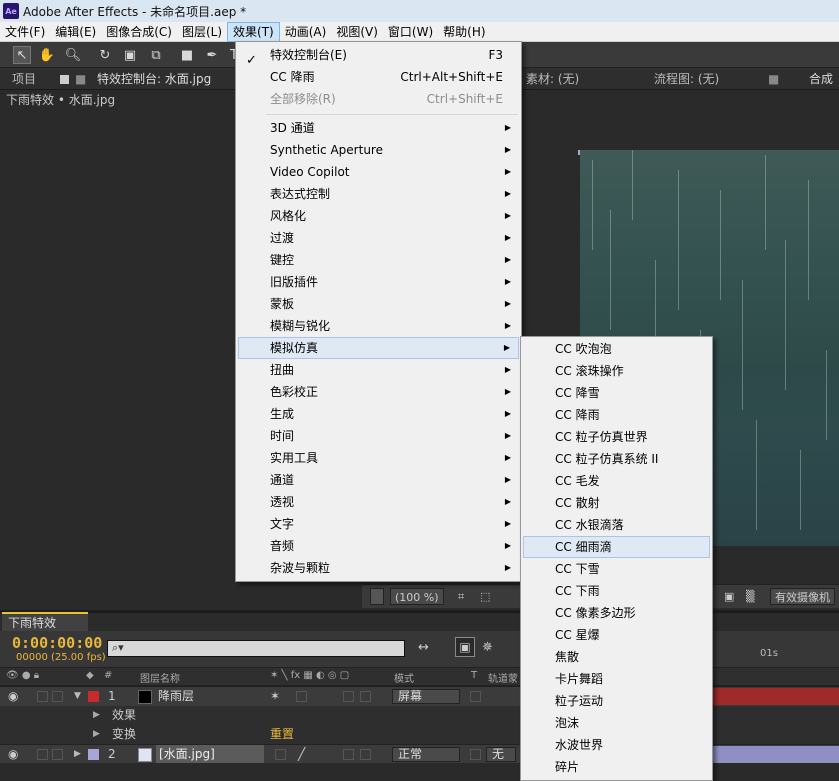 The width and height of the screenshot is (839, 781). What do you see at coordinates (47, 55) in the screenshot?
I see `hand-tool-icon: ✋` at bounding box center [47, 55].